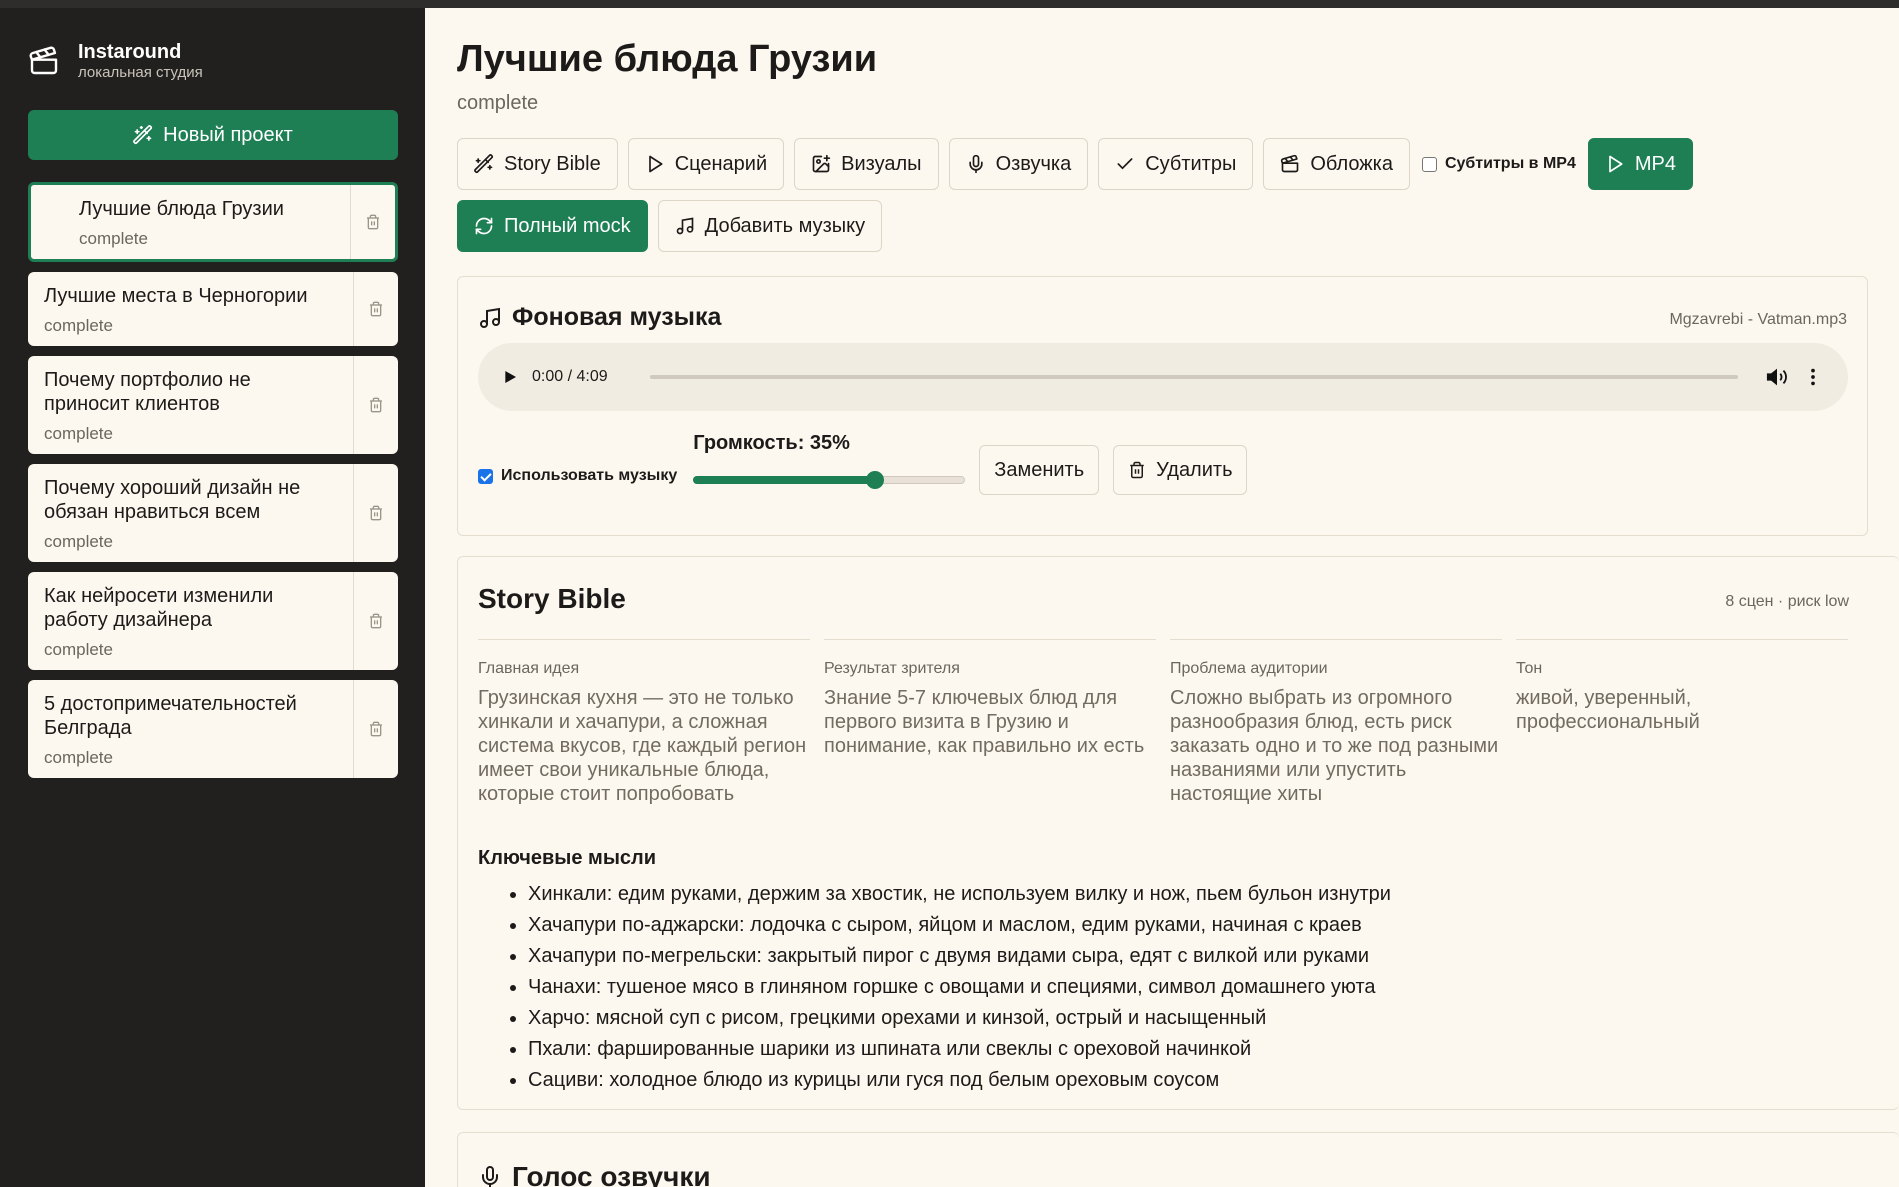  I want to click on brand-subtitle: локальная студия, so click(140, 72).